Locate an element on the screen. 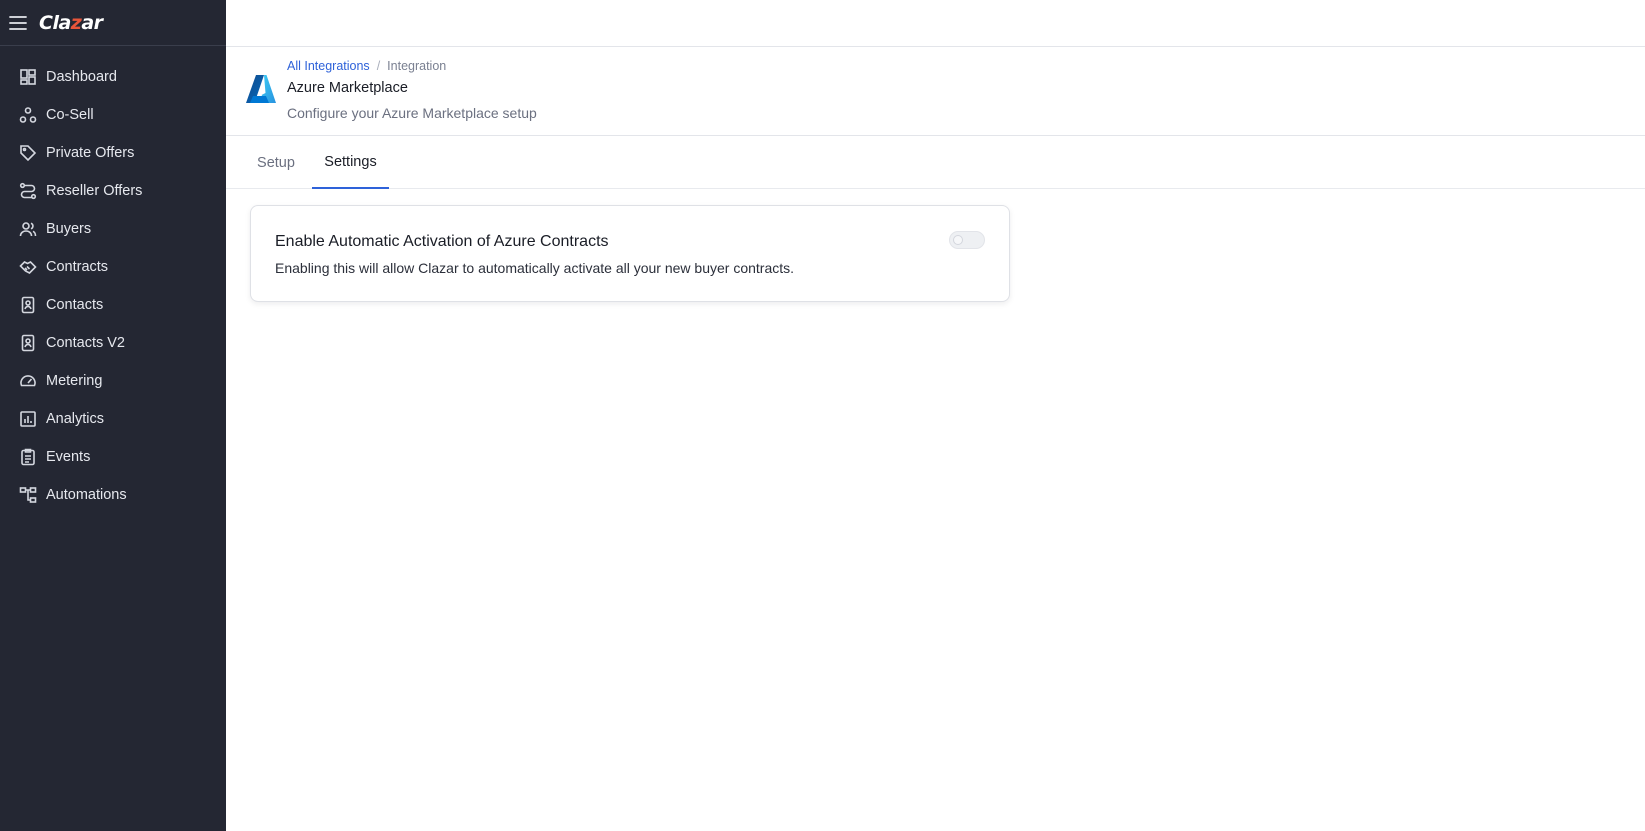 The height and width of the screenshot is (831, 1645). breadcrumb: All Integrations / Integration is located at coordinates (366, 66).